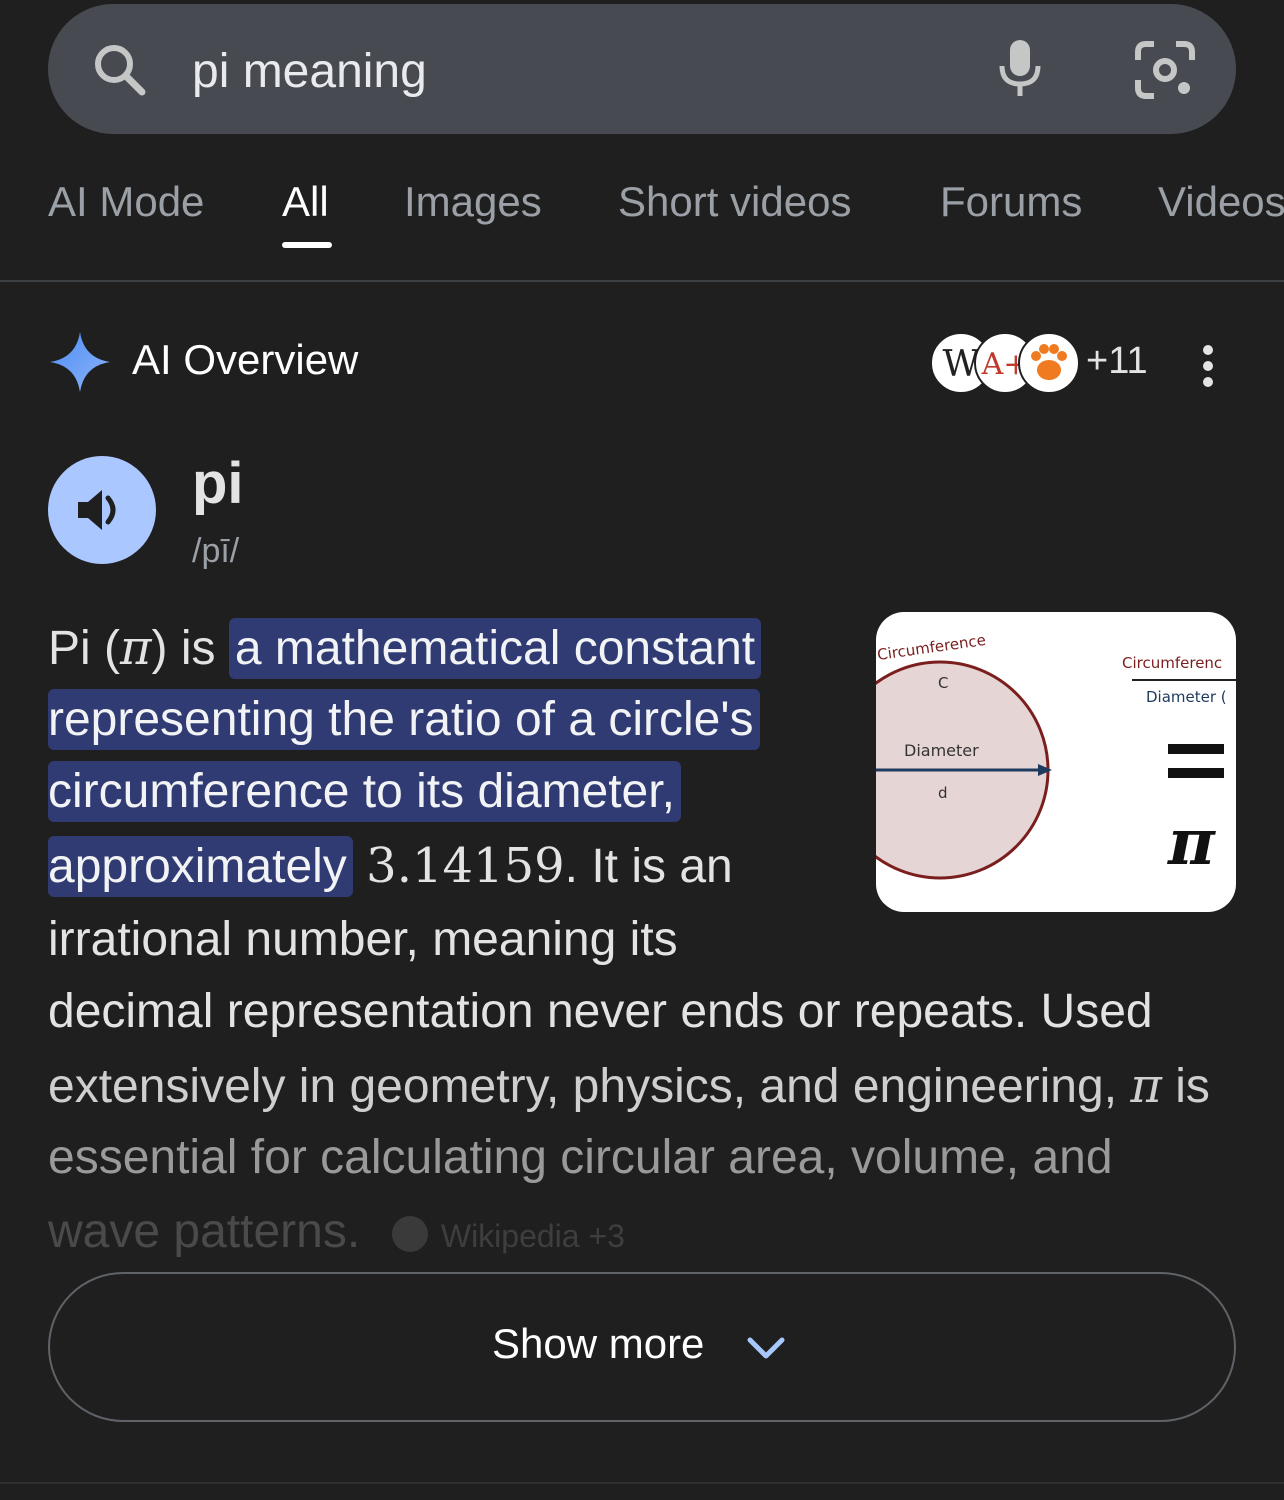 The height and width of the screenshot is (1500, 1284). Describe the element at coordinates (218, 483) in the screenshot. I see `dictionary-word: pi` at that location.